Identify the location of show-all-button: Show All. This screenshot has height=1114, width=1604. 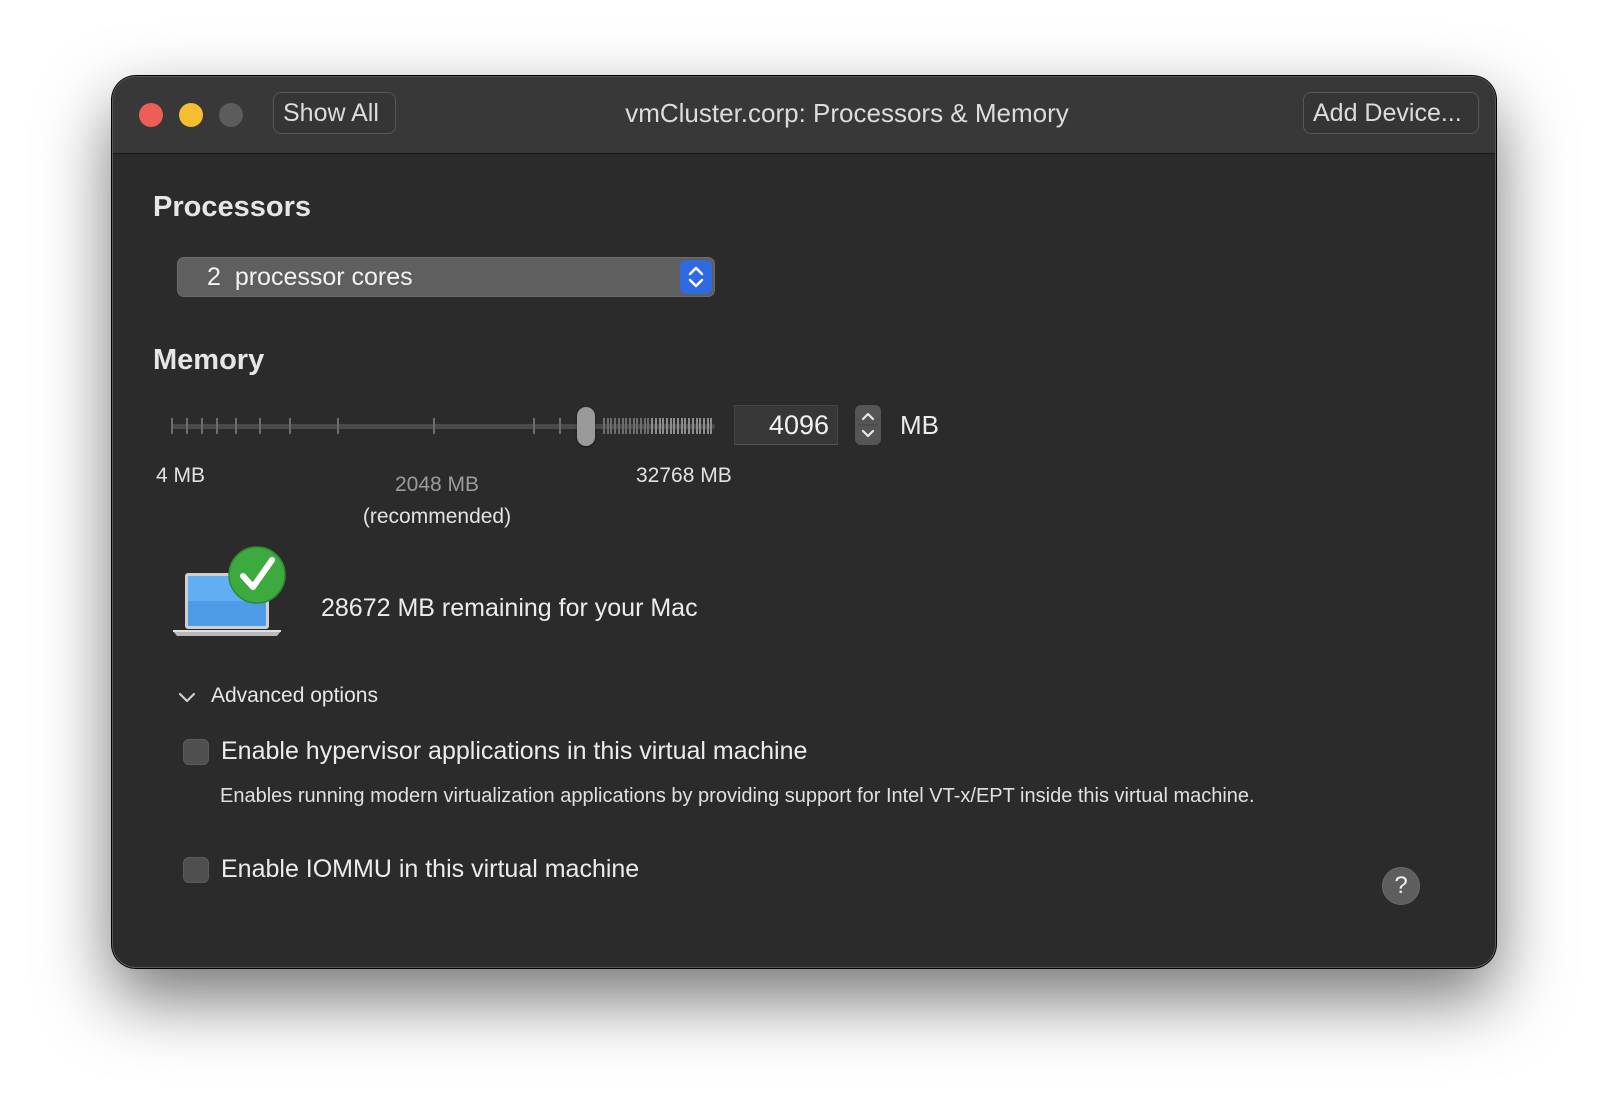
(334, 113).